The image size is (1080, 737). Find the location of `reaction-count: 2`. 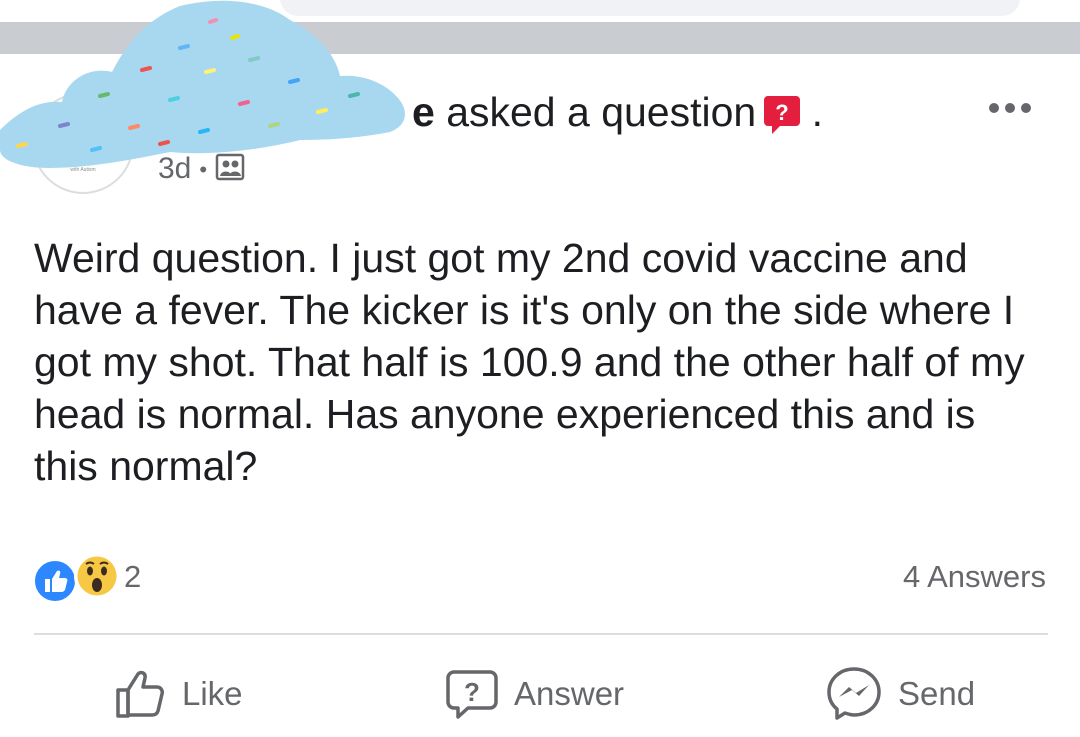

reaction-count: 2 is located at coordinates (133, 576).